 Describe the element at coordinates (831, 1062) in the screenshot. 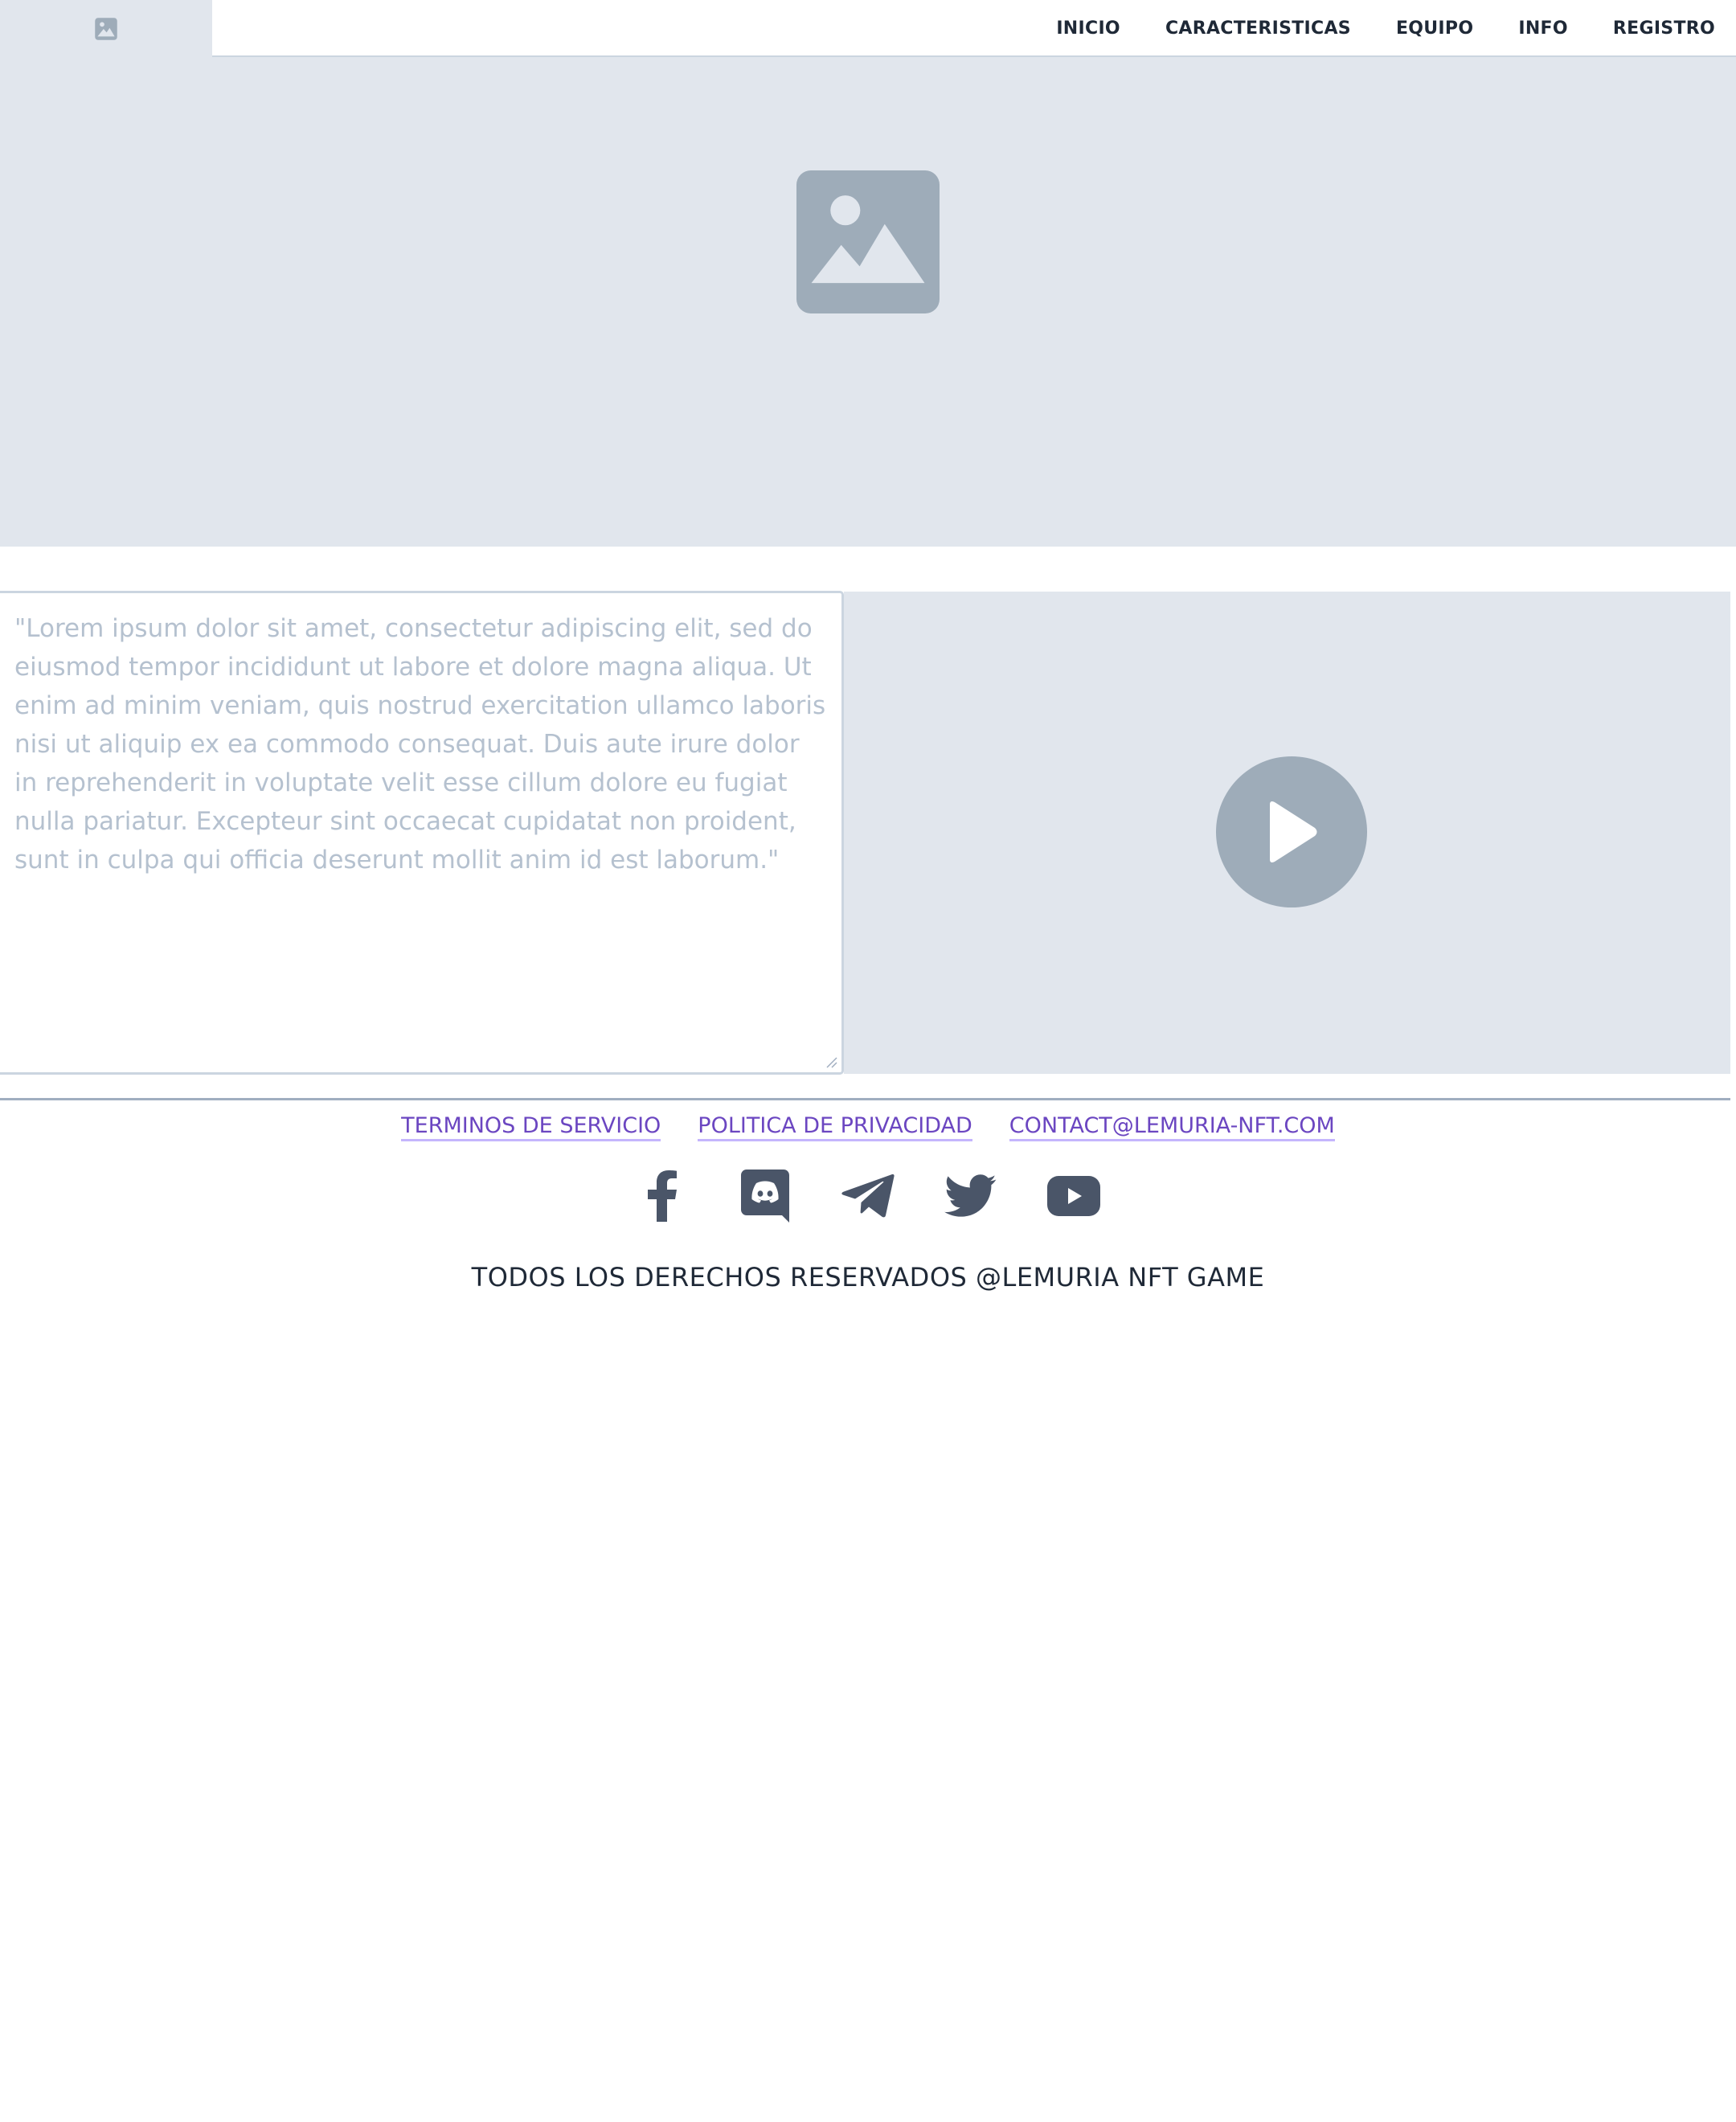

I see `resize-handle-icon` at that location.